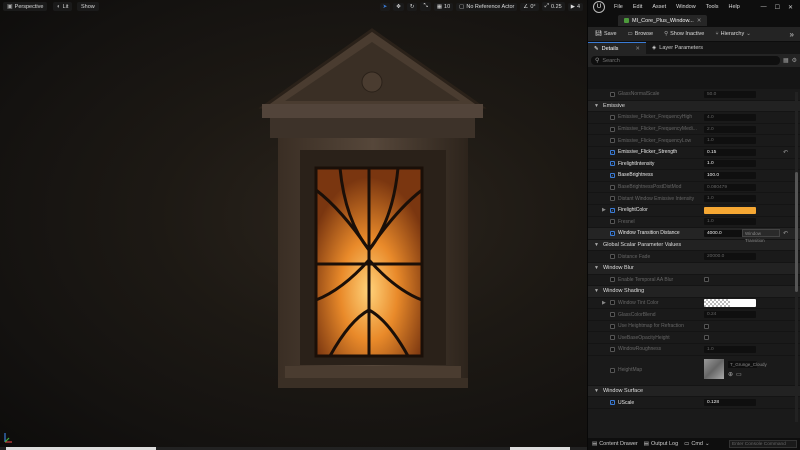 This screenshot has height=450, width=800. I want to click on scrollbar-thumb, so click(796, 232).